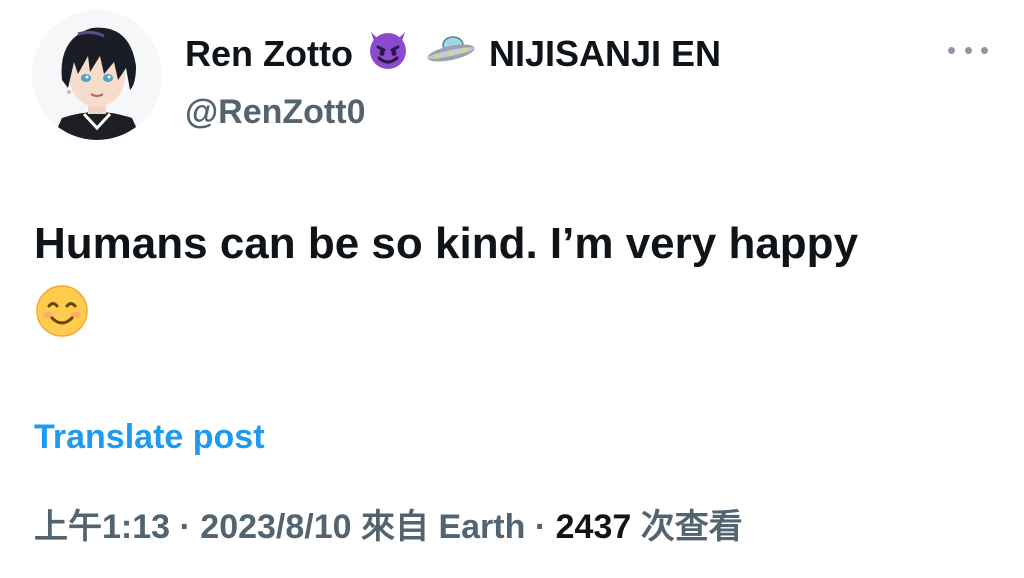 This screenshot has height=578, width=1024. What do you see at coordinates (594, 527) in the screenshot?
I see `views-count: 2437` at bounding box center [594, 527].